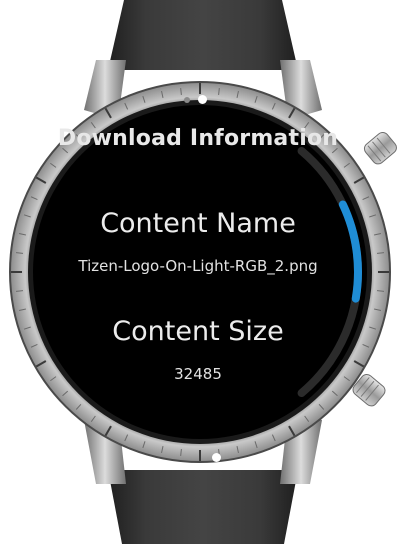  I want to click on content-size-value: 32485, so click(198, 374).